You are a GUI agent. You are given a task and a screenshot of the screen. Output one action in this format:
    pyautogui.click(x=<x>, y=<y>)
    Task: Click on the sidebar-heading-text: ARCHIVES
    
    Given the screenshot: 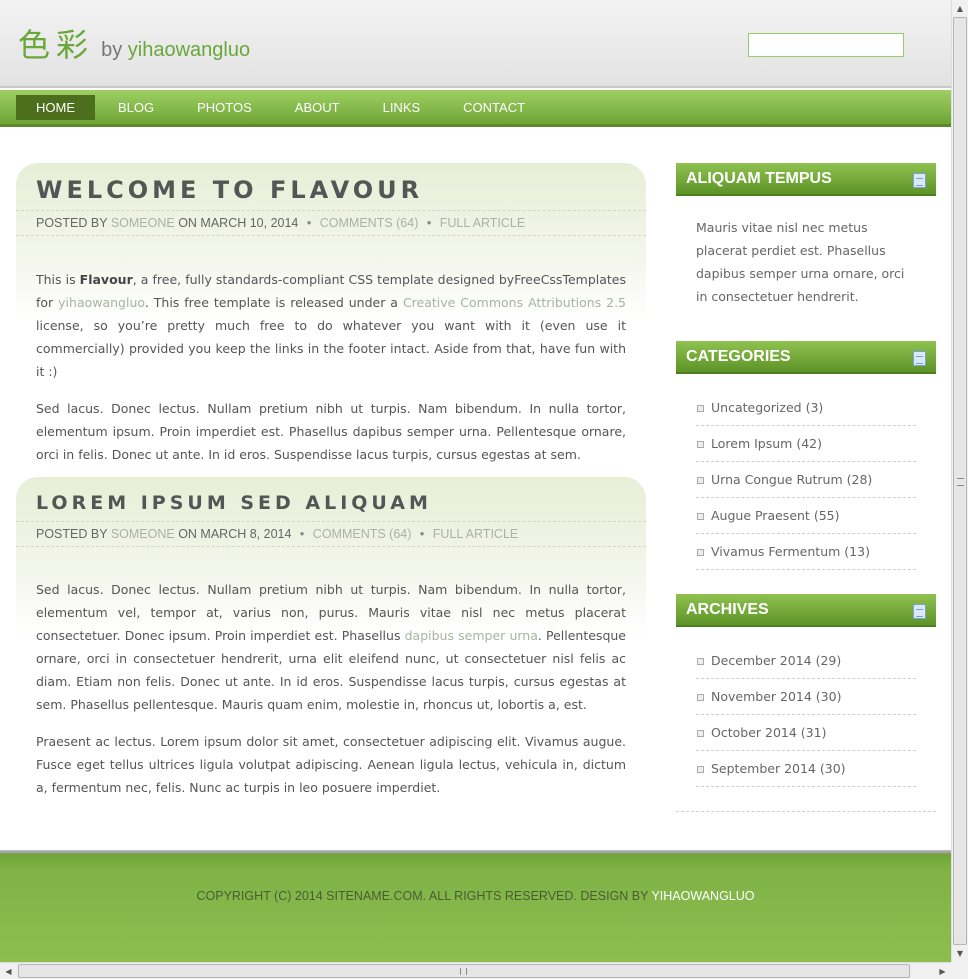 What is the action you would take?
    pyautogui.click(x=727, y=609)
    